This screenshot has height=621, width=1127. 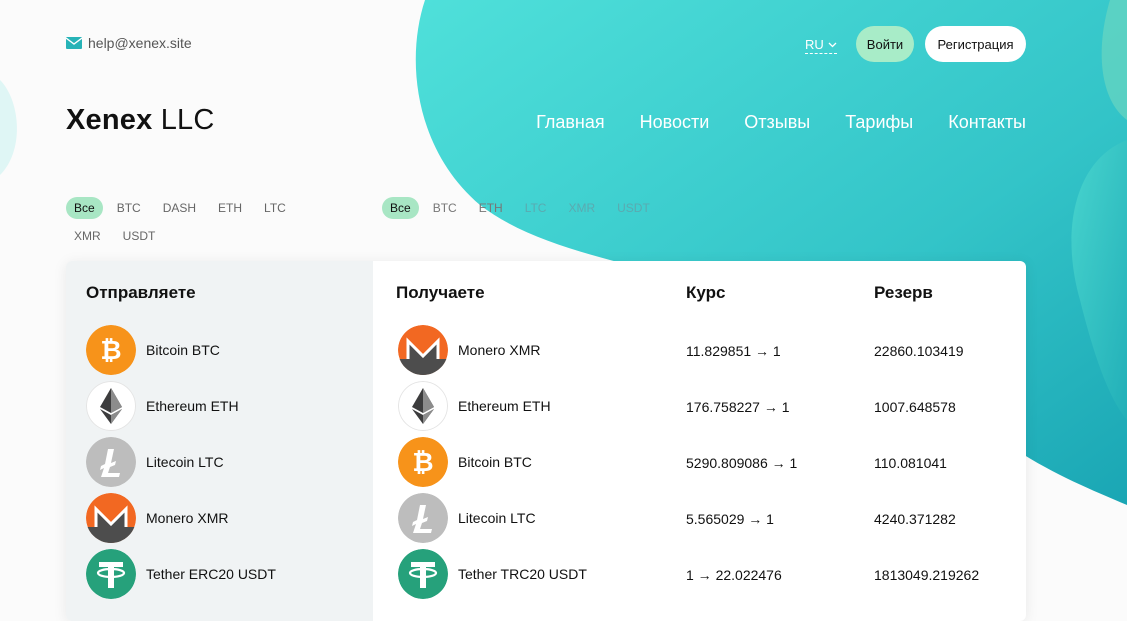 What do you see at coordinates (445, 208) in the screenshot?
I see `filter-receive-btc: BTC` at bounding box center [445, 208].